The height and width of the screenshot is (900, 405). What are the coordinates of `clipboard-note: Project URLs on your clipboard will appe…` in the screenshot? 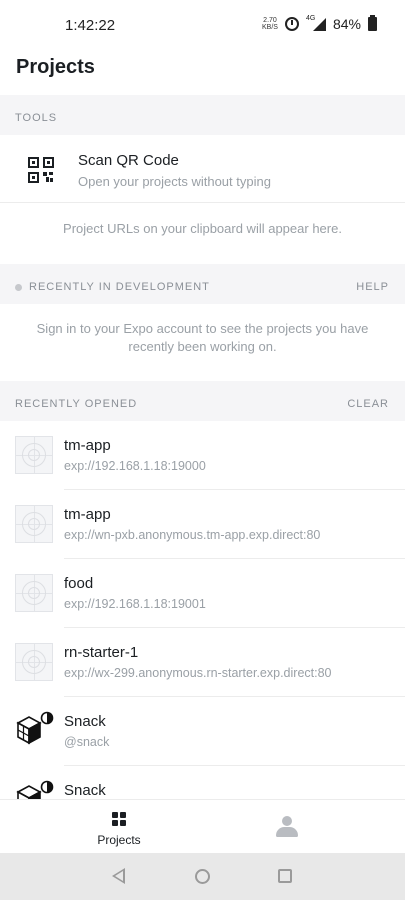 It's located at (202, 228).